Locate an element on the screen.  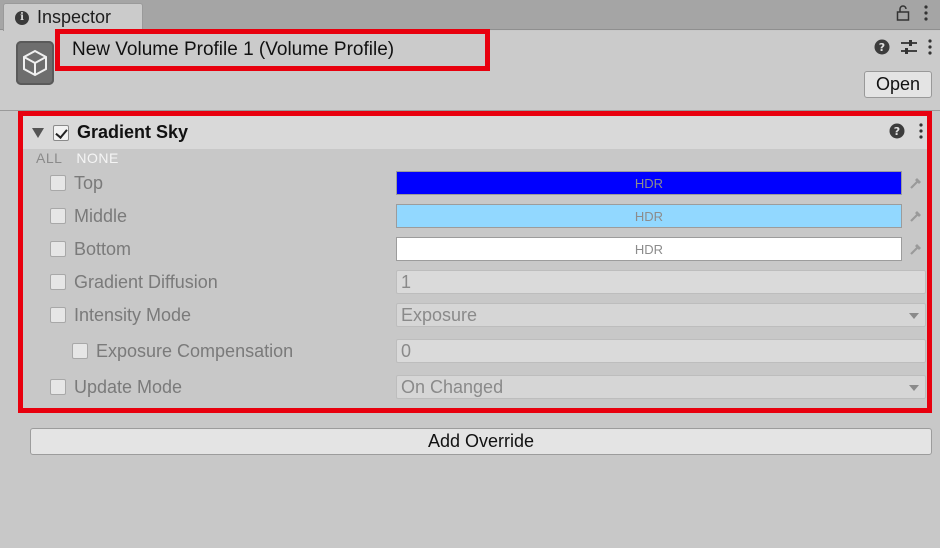
component-enabled-checkbox is located at coordinates (61, 132).